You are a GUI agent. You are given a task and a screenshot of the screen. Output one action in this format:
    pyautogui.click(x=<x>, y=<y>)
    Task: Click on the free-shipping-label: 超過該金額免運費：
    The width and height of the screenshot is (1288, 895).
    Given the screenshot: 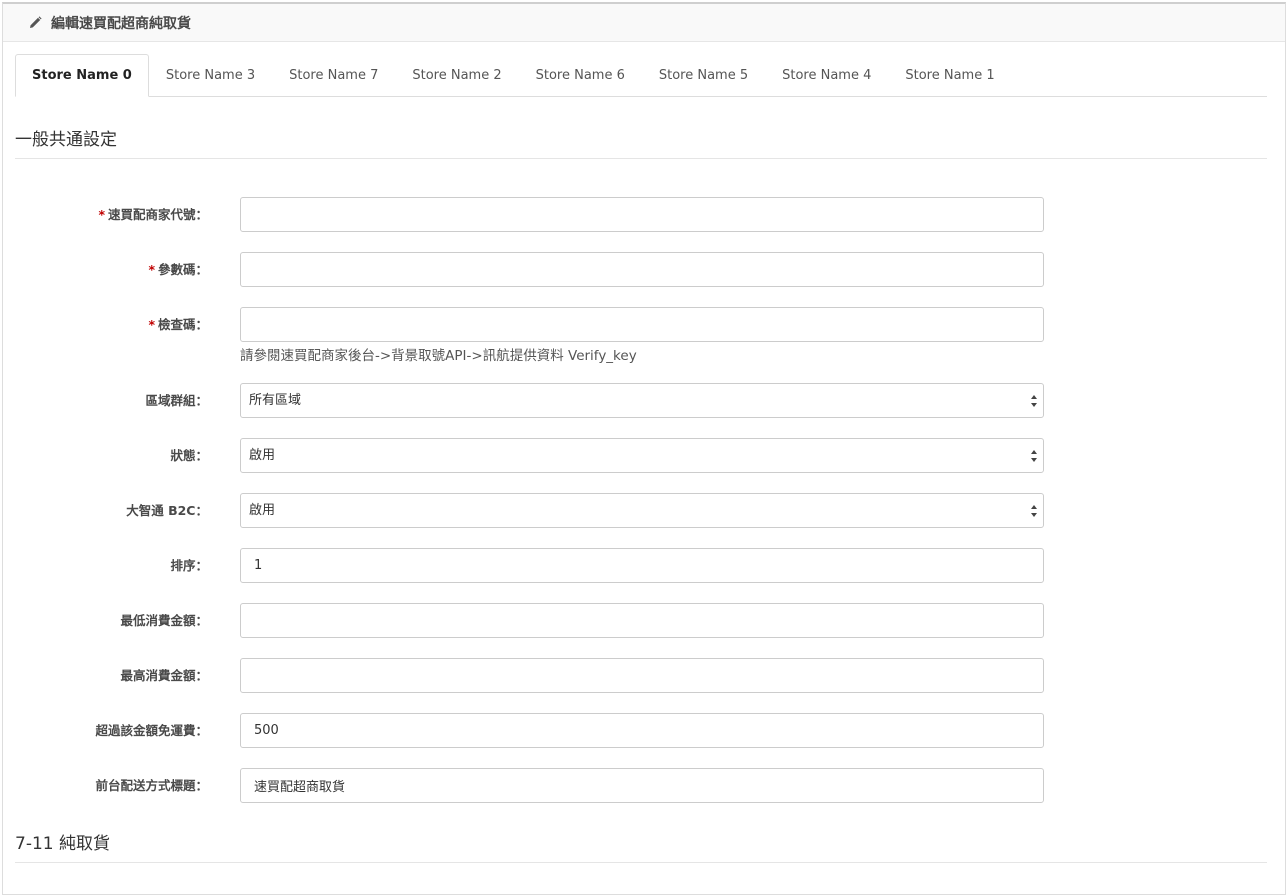 What is the action you would take?
    pyautogui.click(x=151, y=730)
    